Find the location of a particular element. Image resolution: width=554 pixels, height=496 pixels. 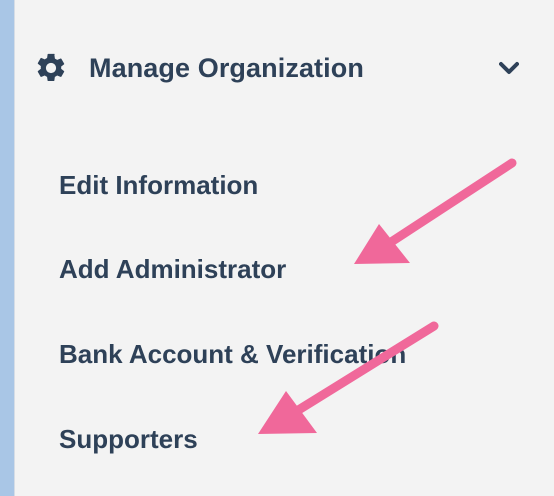

menu-item-supporters: Supporters is located at coordinates (128, 439).